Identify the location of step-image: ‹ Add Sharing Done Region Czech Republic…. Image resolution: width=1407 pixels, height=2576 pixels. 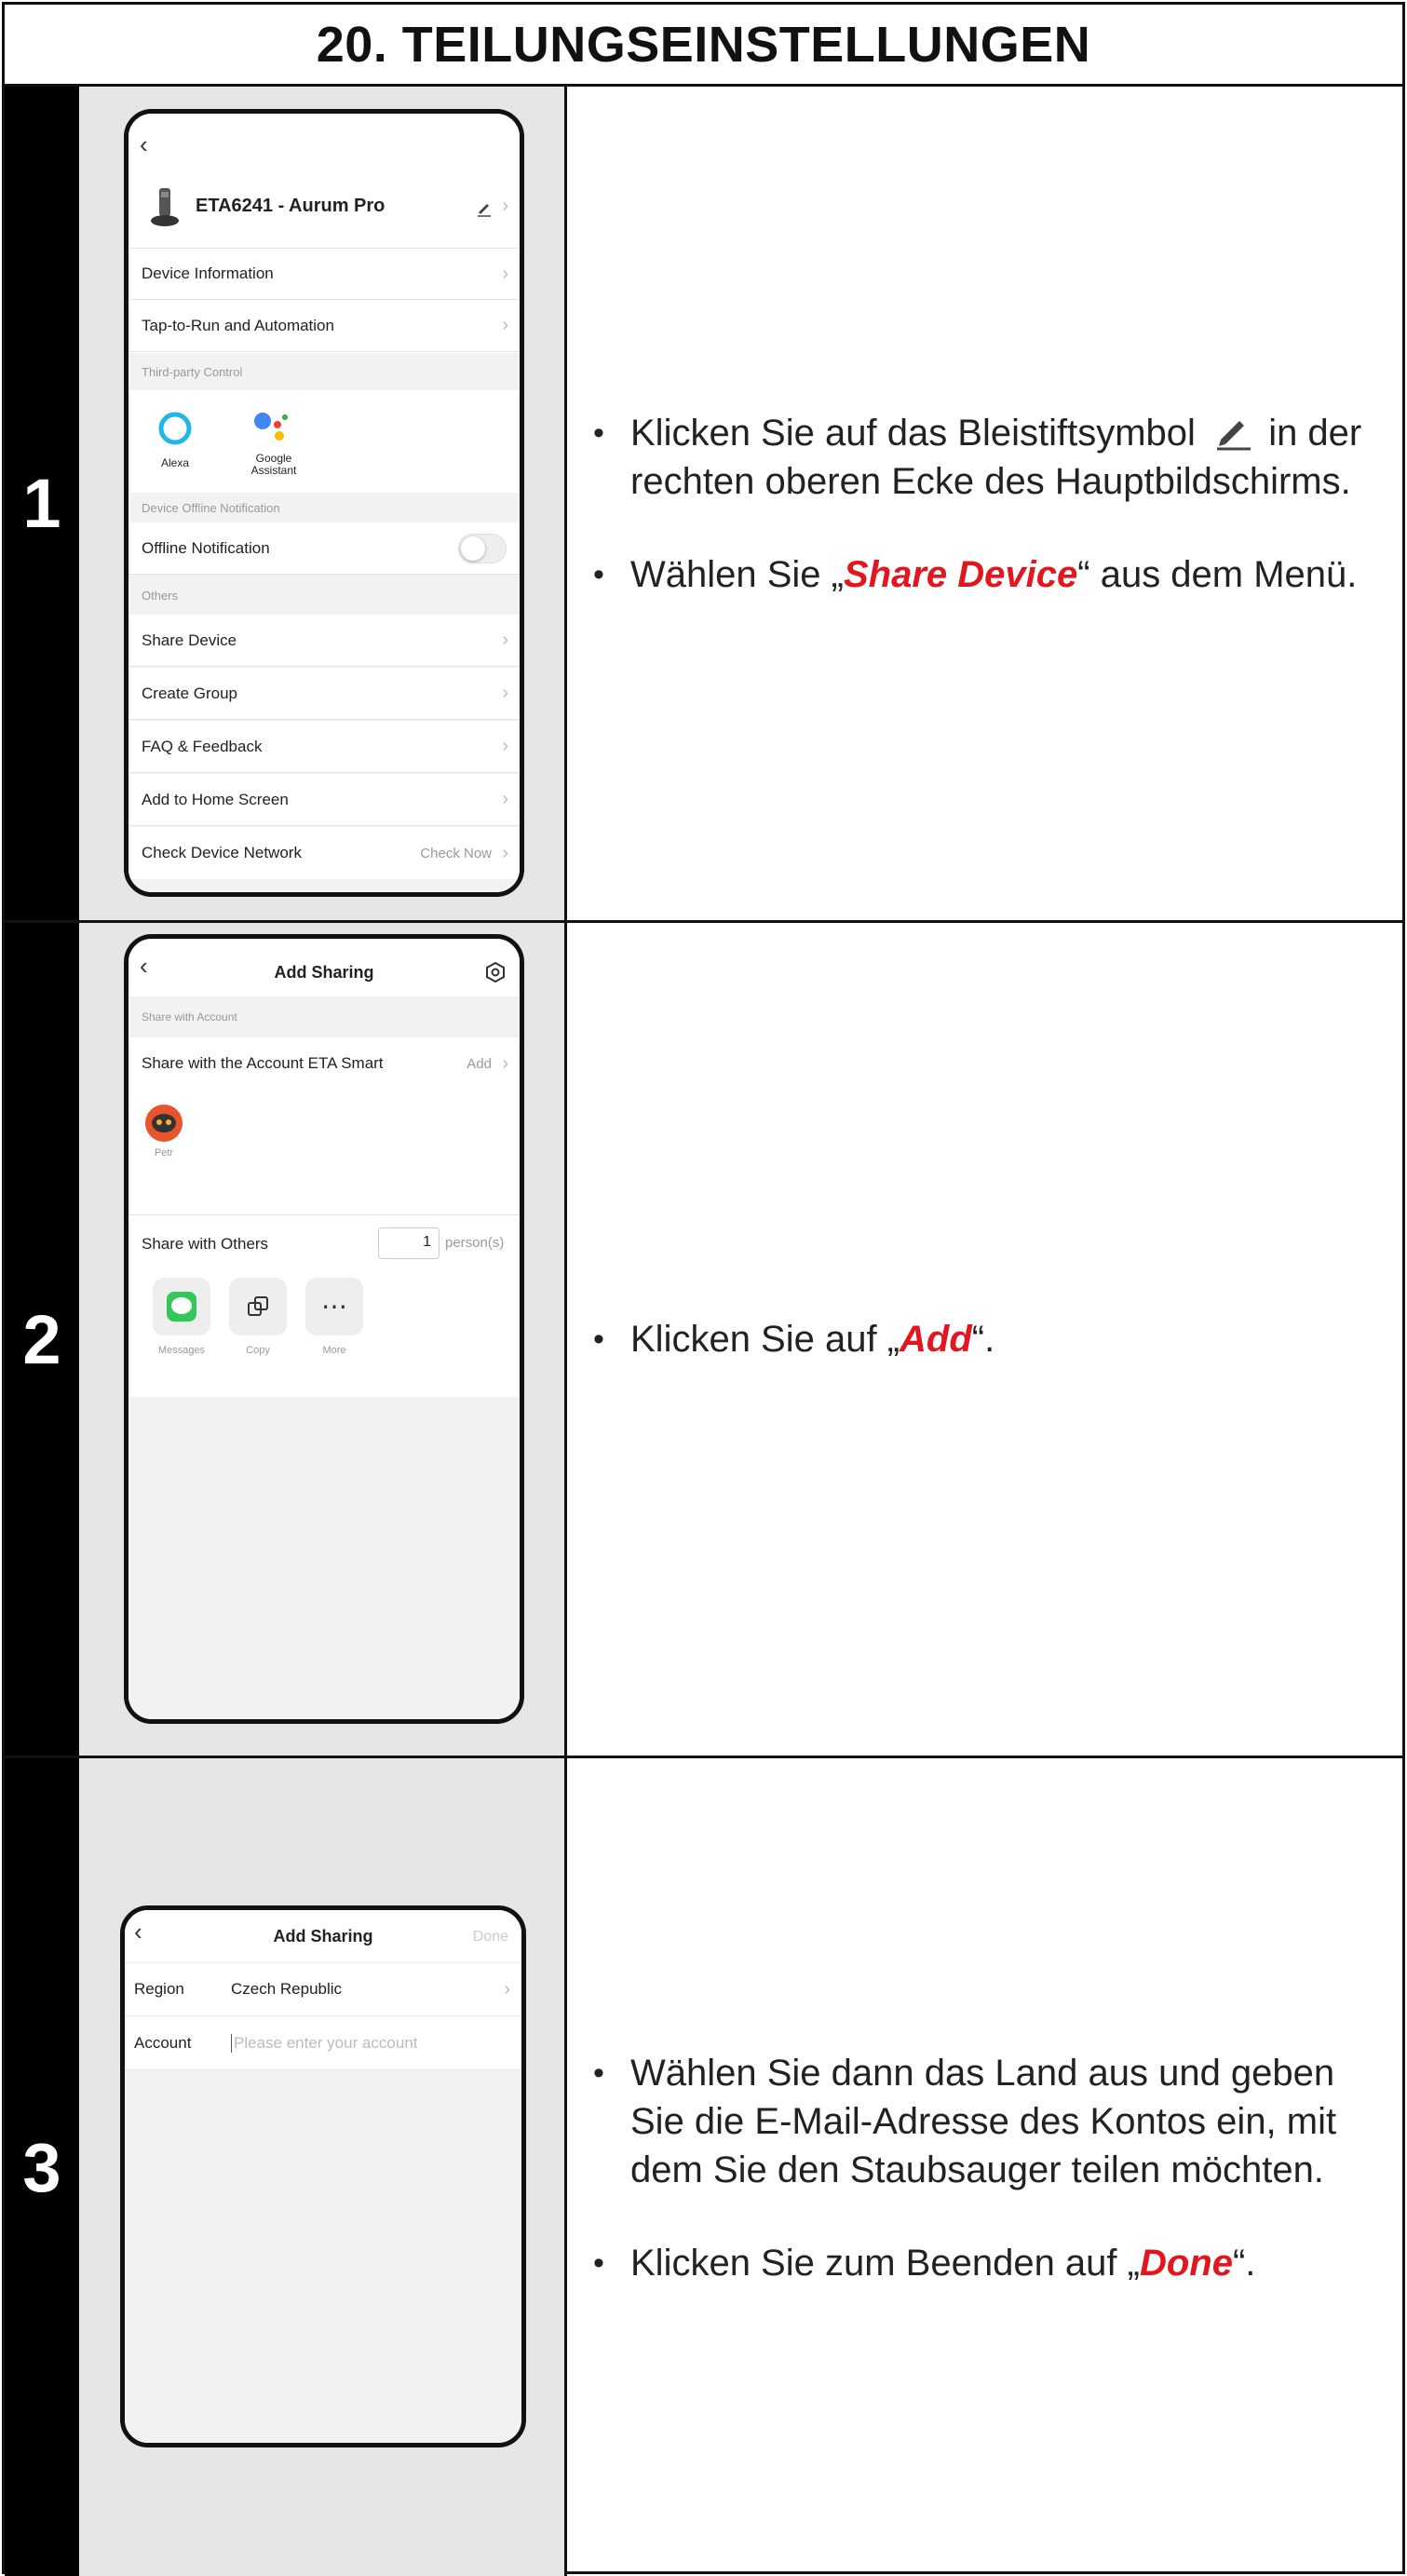
(323, 2167).